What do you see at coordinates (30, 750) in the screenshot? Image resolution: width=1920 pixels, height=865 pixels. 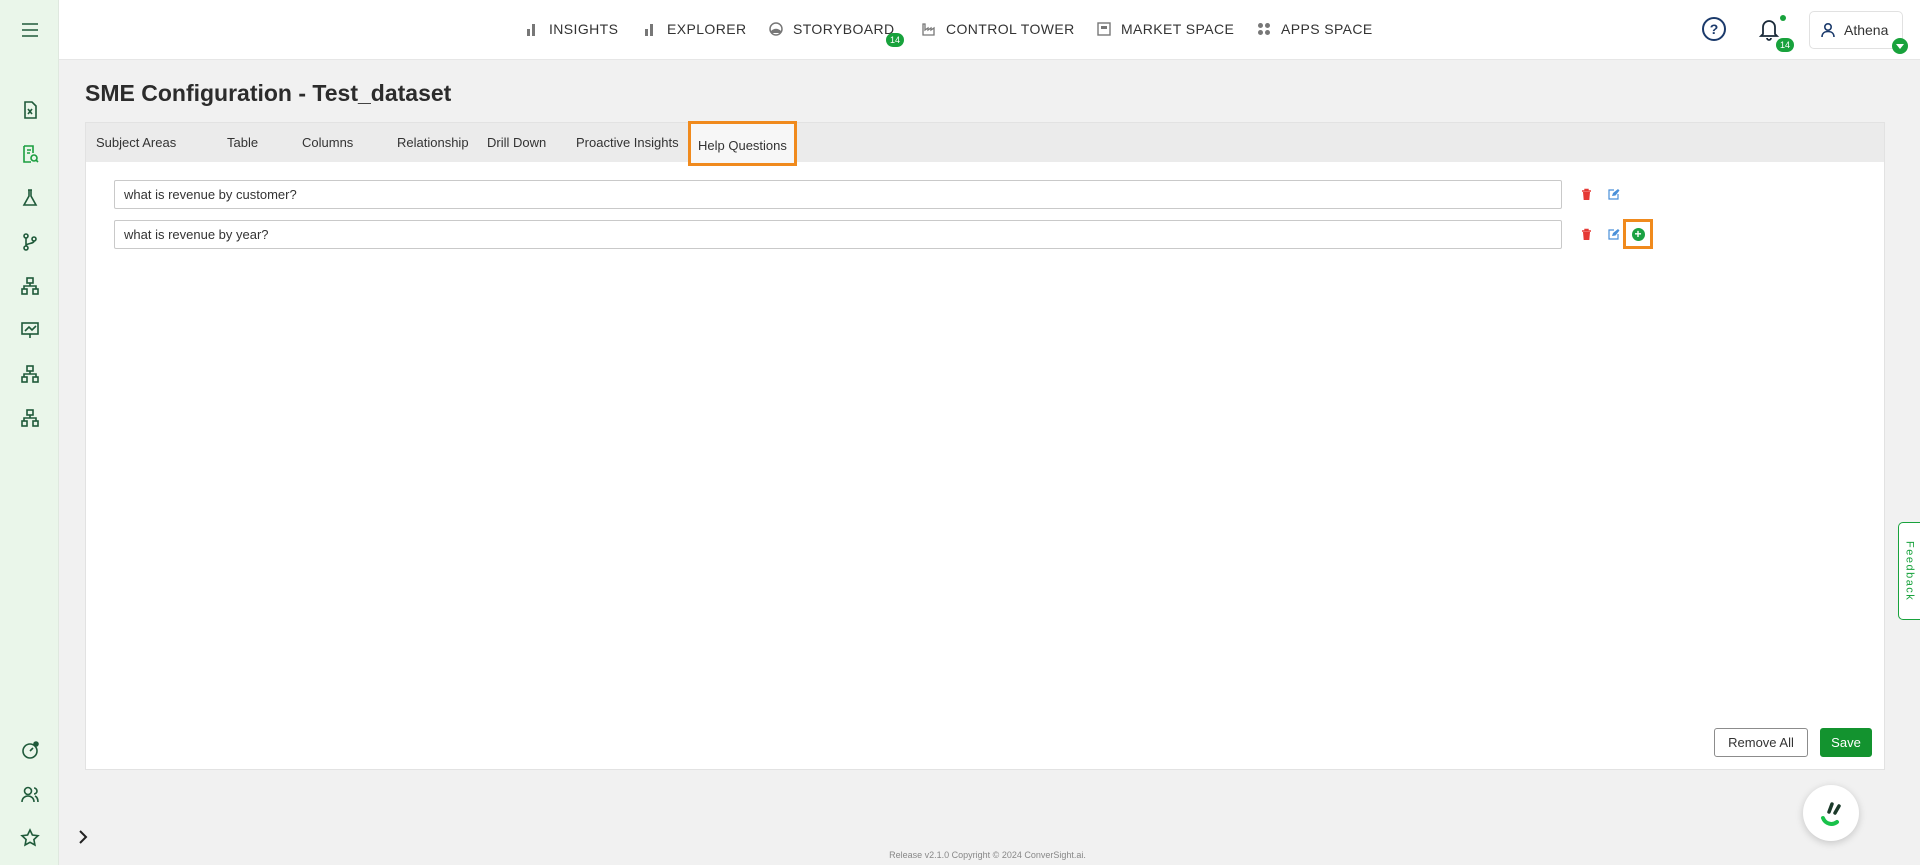 I see `gauge-settings-icon` at bounding box center [30, 750].